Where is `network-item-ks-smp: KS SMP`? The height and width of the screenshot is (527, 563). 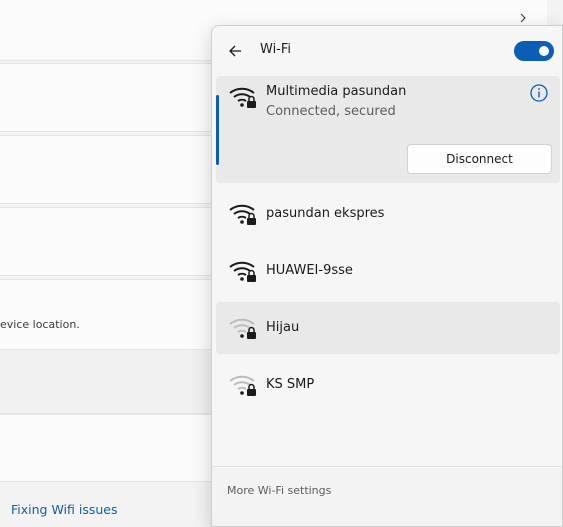
network-item-ks-smp: KS SMP is located at coordinates (388, 385).